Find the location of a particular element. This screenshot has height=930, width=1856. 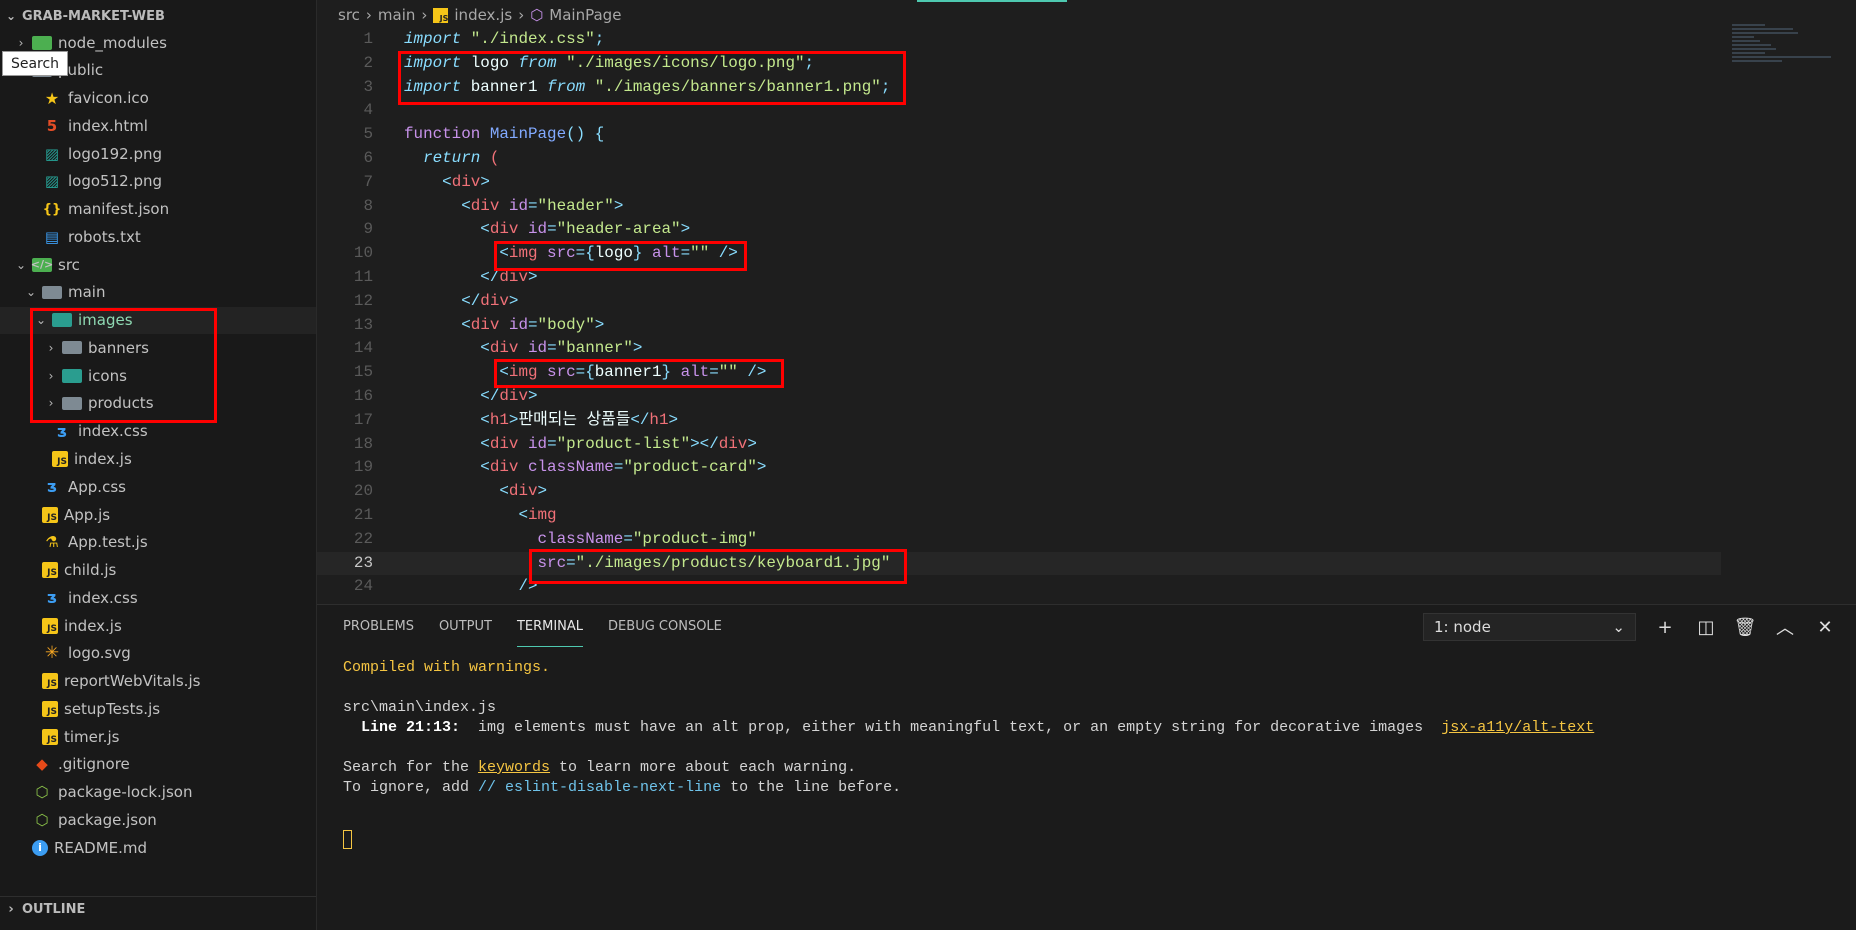

node-icon: ⬡ is located at coordinates (42, 792).